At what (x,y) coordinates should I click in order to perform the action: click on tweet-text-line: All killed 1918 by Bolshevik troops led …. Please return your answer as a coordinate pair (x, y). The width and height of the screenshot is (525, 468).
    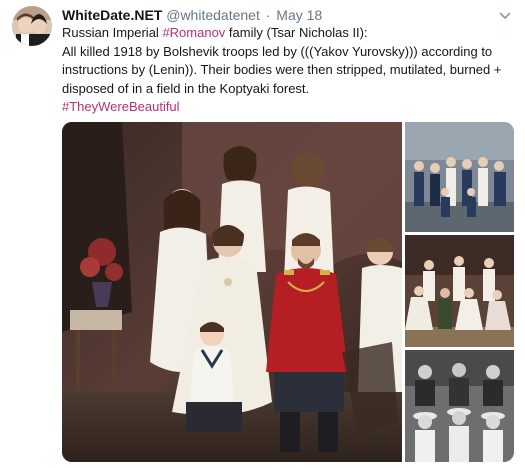
    Looking at the image, I should click on (277, 51).